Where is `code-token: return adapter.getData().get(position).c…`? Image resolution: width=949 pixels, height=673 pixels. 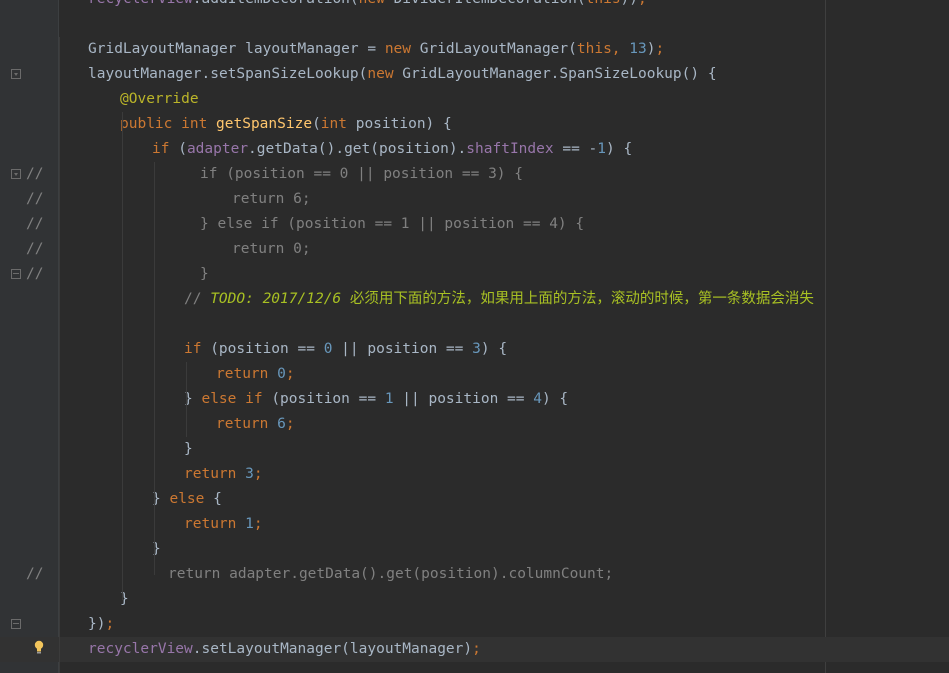
code-token: return adapter.getData().get(position).c… is located at coordinates (391, 574).